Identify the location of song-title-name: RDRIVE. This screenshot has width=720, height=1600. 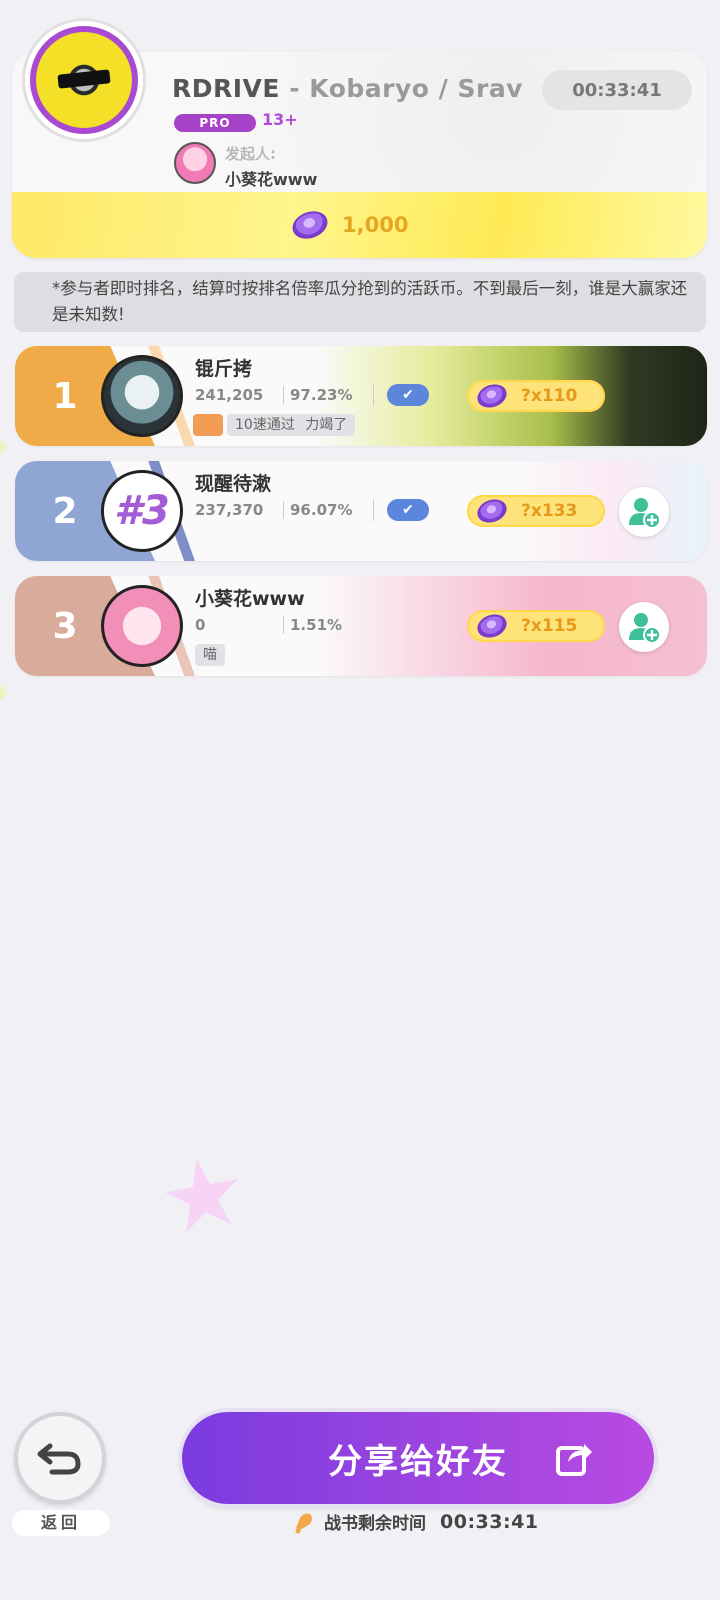
(226, 88).